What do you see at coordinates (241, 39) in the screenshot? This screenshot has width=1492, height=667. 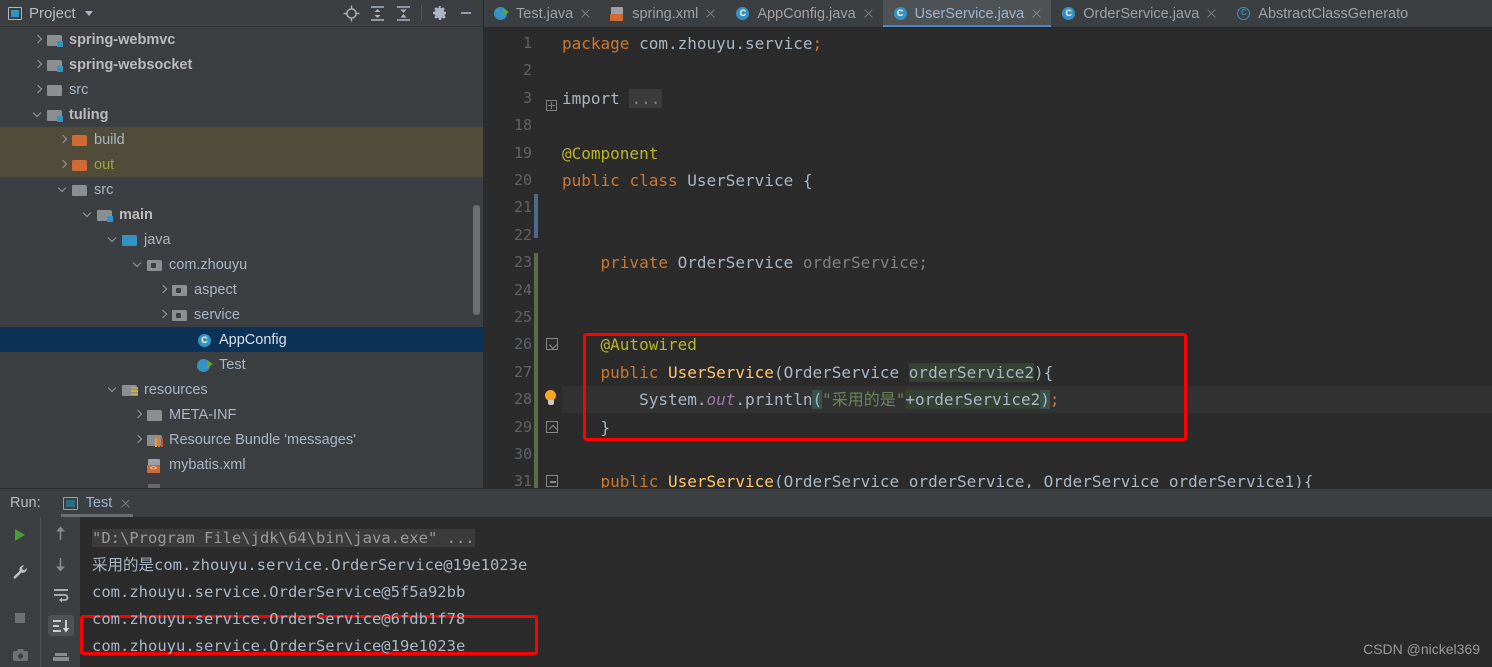 I see `tree-node-spring-webmvc: spring-webmvc` at bounding box center [241, 39].